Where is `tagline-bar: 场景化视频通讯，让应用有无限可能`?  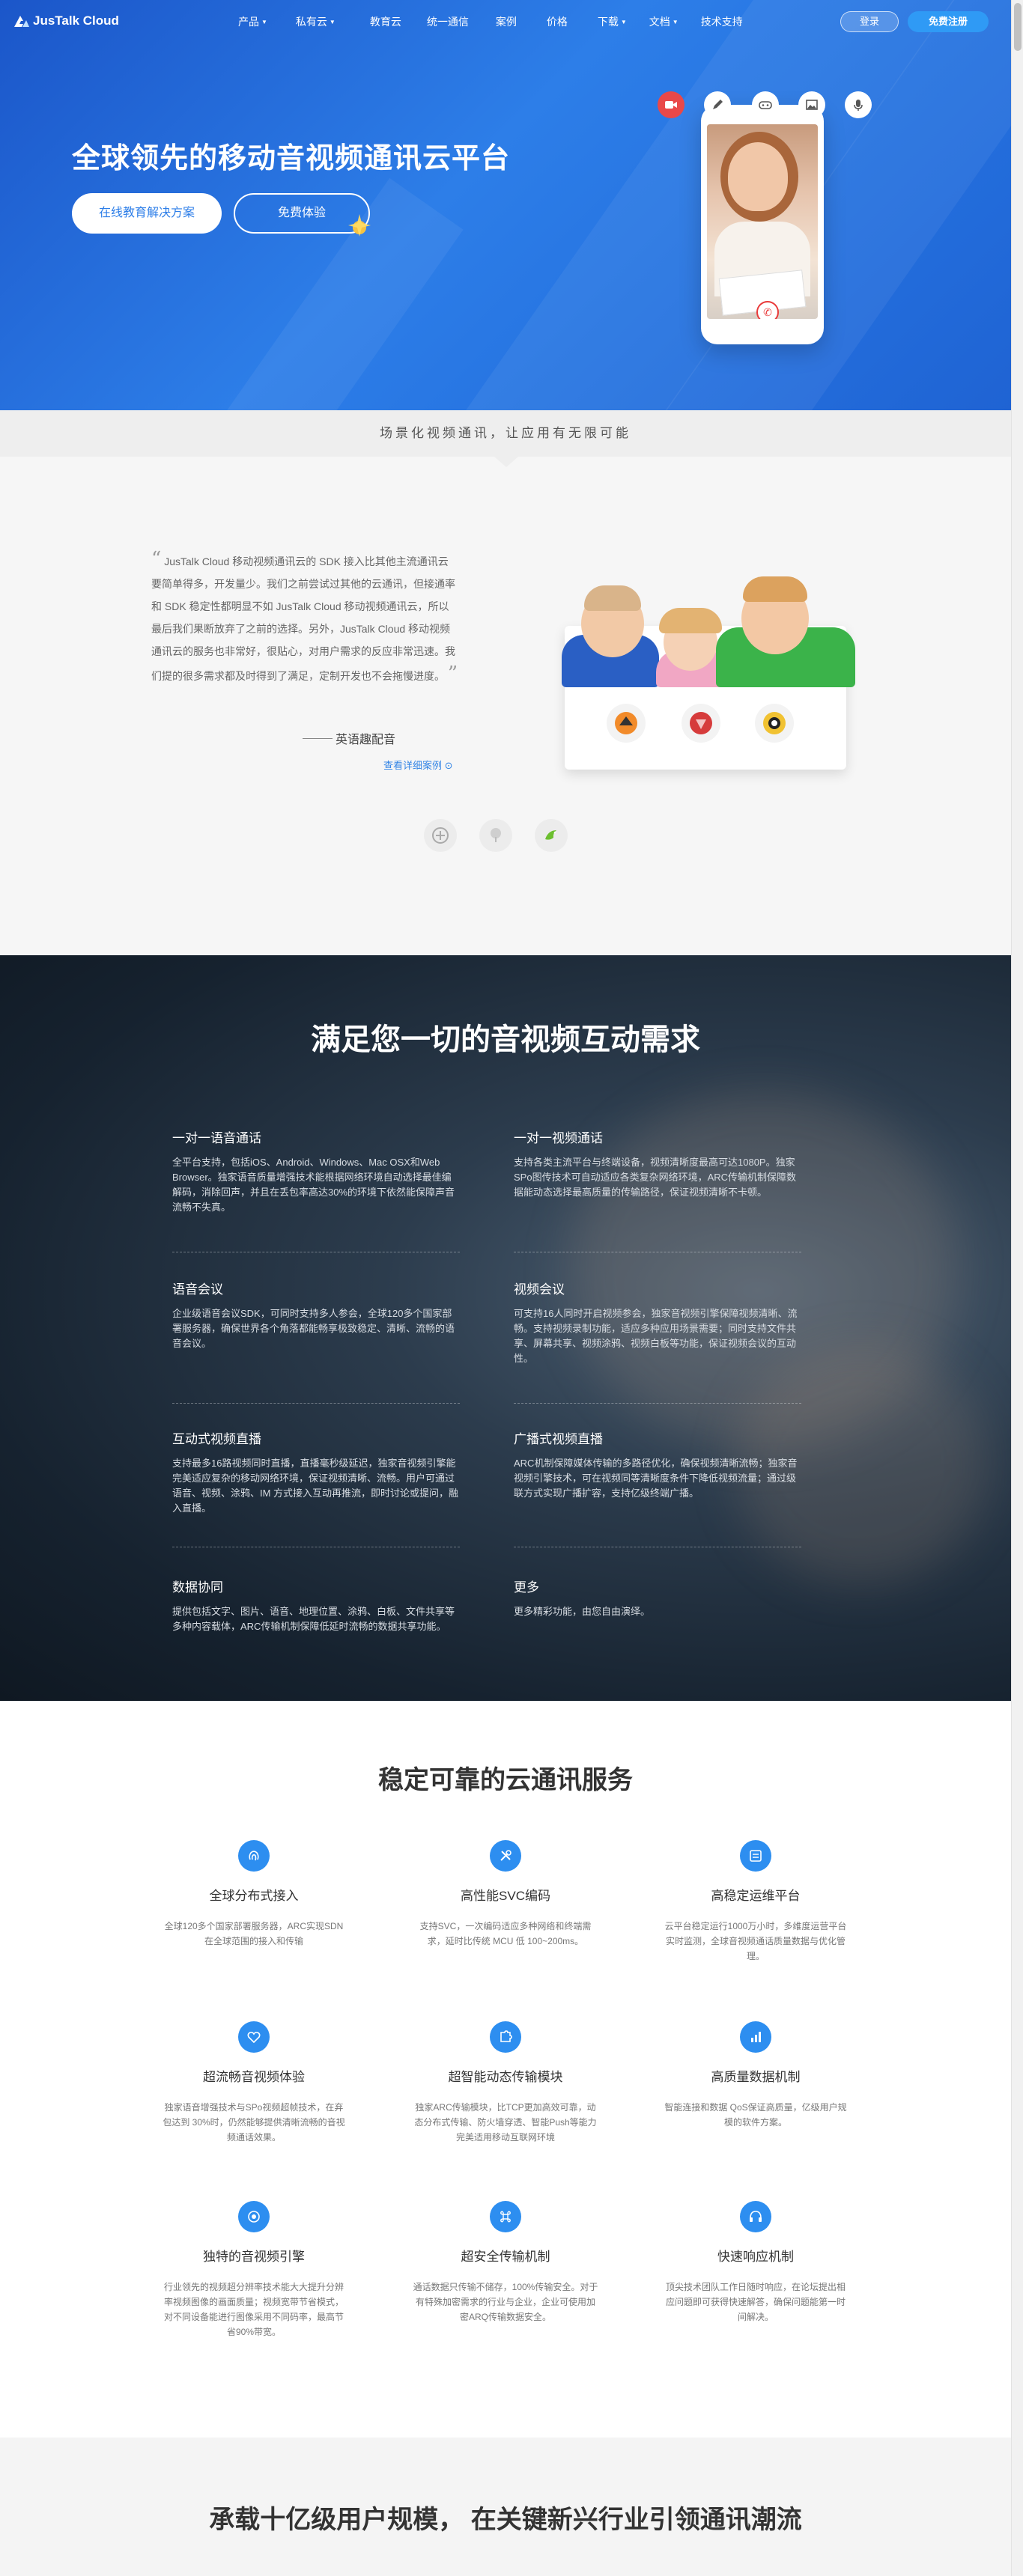
tagline-bar: 场景化视频通讯，让应用有无限可能 is located at coordinates (505, 433).